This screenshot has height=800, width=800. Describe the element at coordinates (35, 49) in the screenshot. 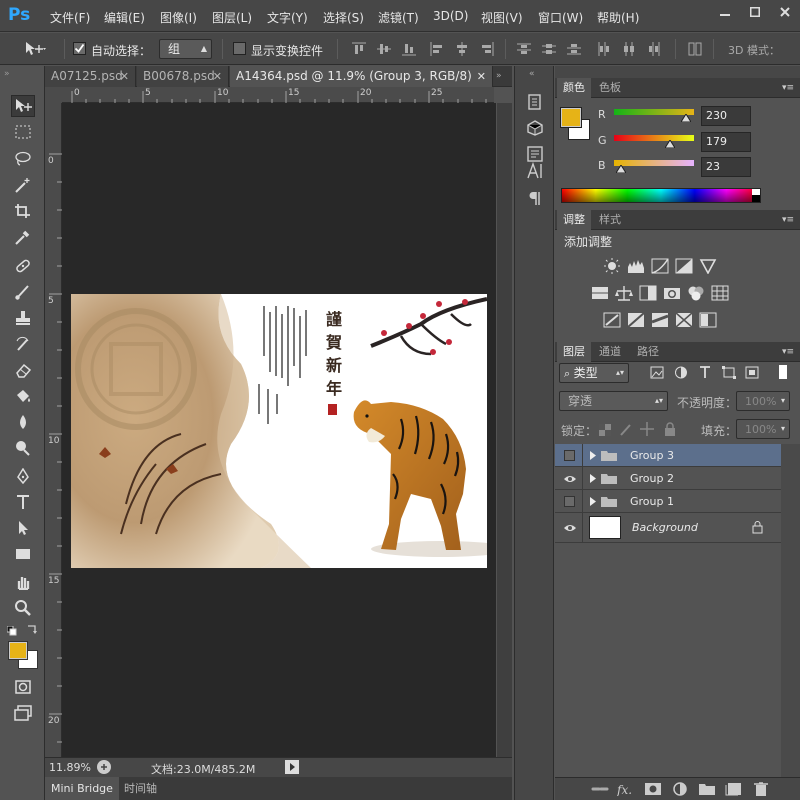

I see `move-tool-icon` at that location.